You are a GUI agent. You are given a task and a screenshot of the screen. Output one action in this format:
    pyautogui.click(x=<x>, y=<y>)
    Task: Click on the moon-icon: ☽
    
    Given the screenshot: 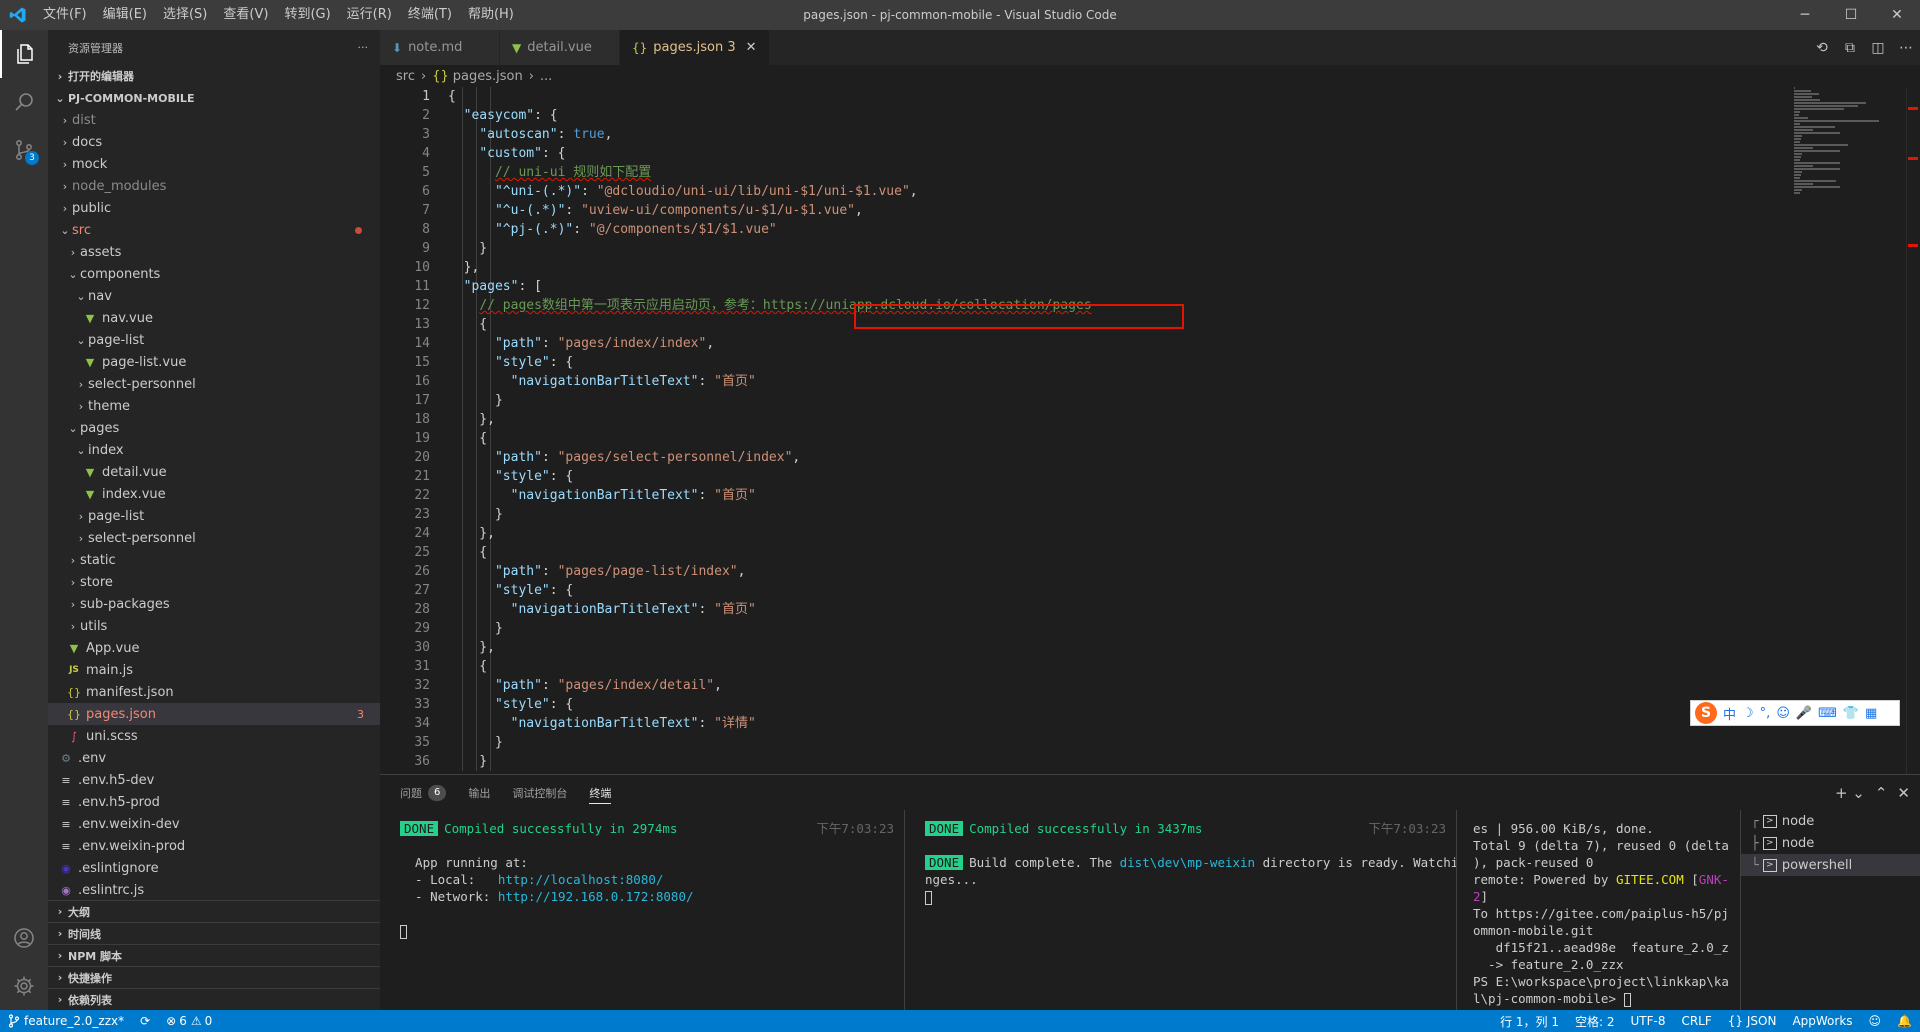 What is the action you would take?
    pyautogui.click(x=1748, y=713)
    